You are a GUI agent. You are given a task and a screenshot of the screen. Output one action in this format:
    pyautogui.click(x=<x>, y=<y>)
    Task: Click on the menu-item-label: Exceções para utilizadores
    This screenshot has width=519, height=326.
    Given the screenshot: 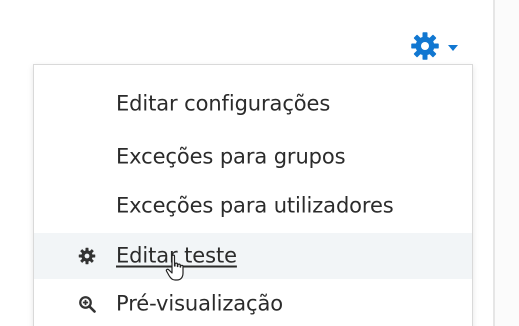 What is the action you would take?
    pyautogui.click(x=255, y=205)
    